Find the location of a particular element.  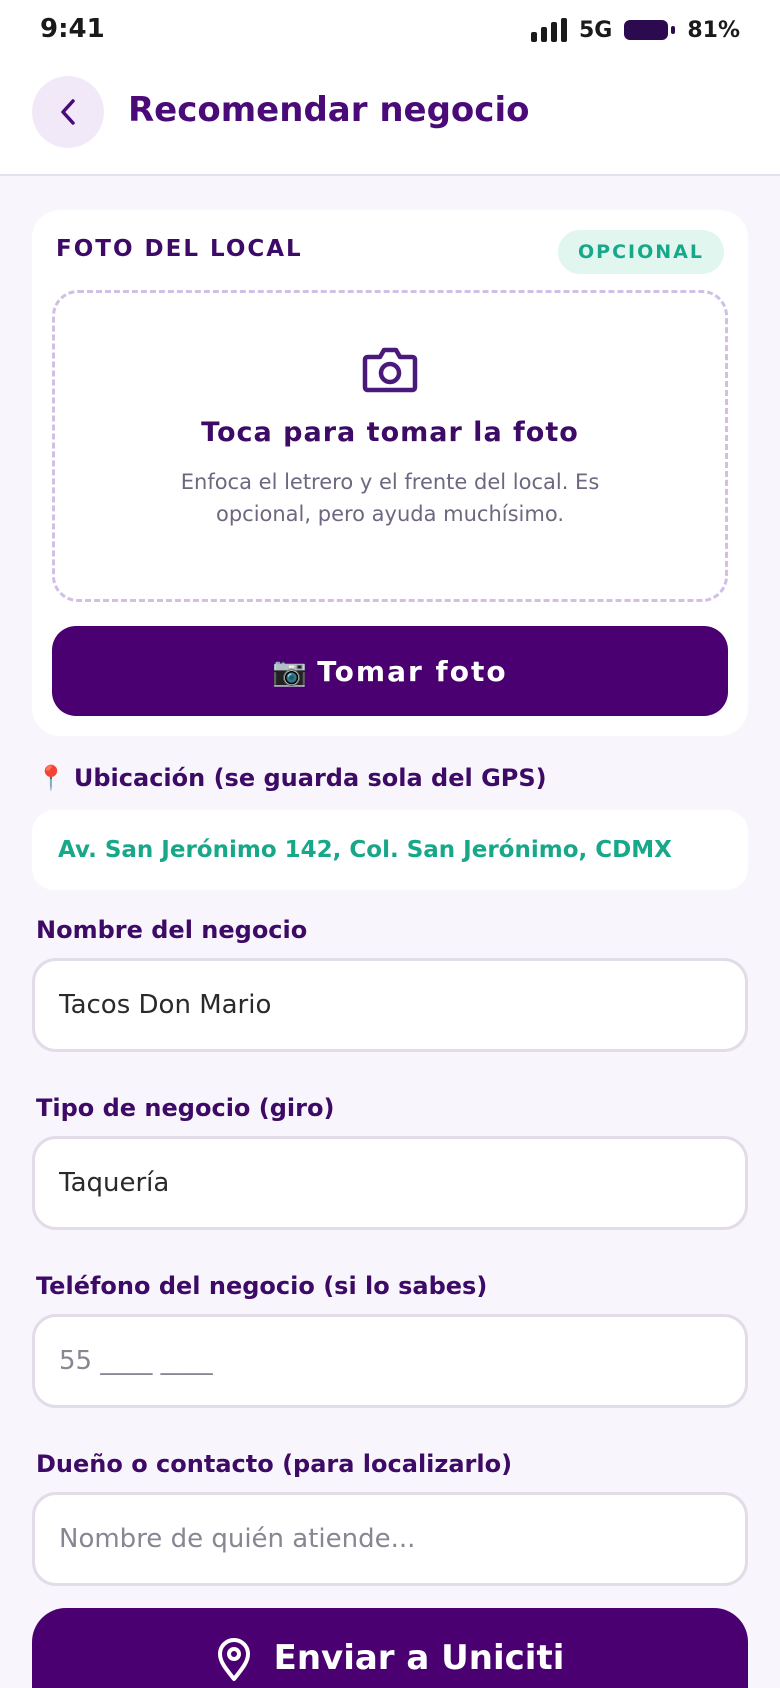

pin-emoji-icon: 📍 is located at coordinates (51, 778).